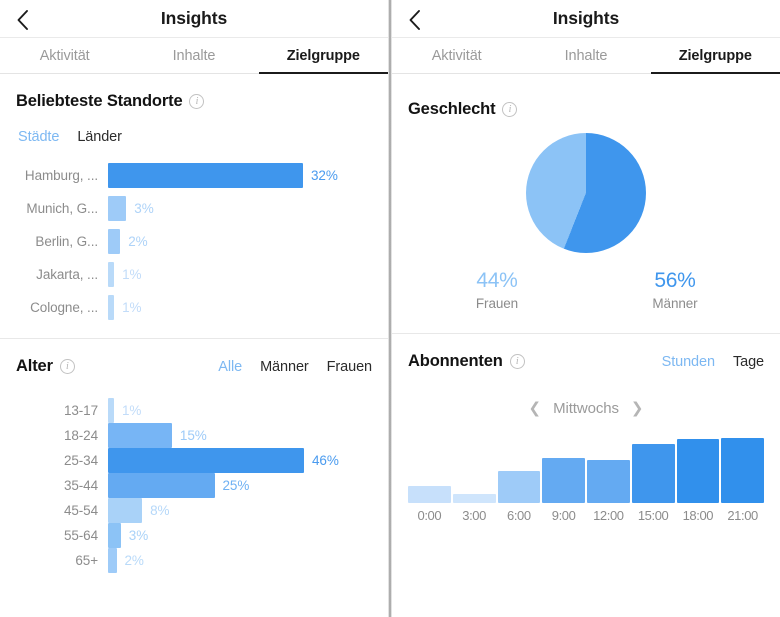 This screenshot has width=780, height=617. What do you see at coordinates (455, 361) in the screenshot?
I see `followers-title: Abonnenten` at bounding box center [455, 361].